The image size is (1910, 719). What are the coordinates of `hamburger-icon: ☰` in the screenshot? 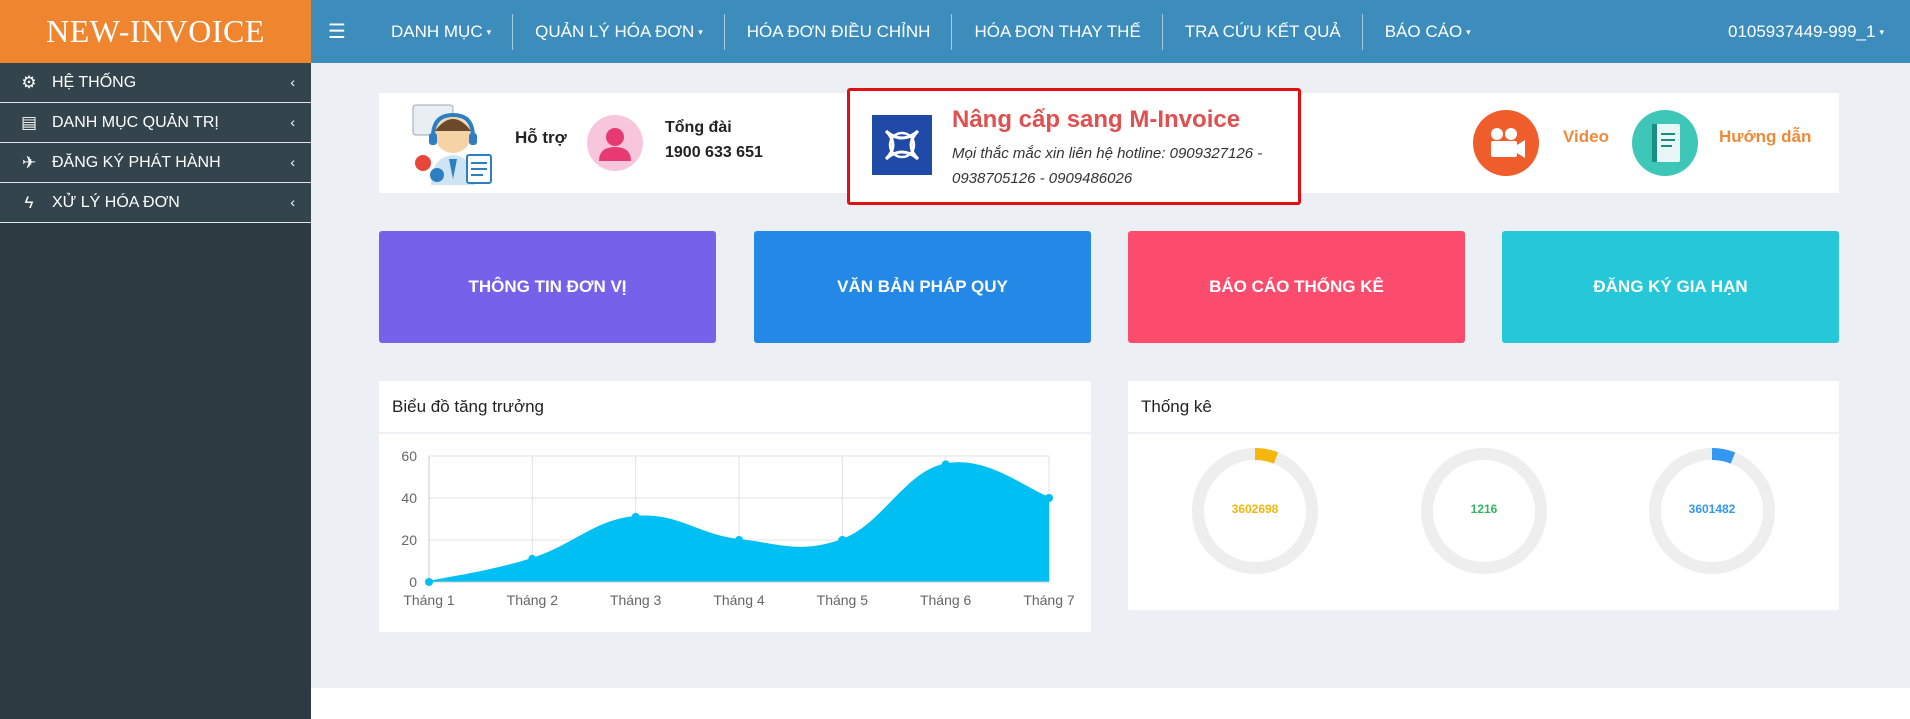 It's located at (337, 31).